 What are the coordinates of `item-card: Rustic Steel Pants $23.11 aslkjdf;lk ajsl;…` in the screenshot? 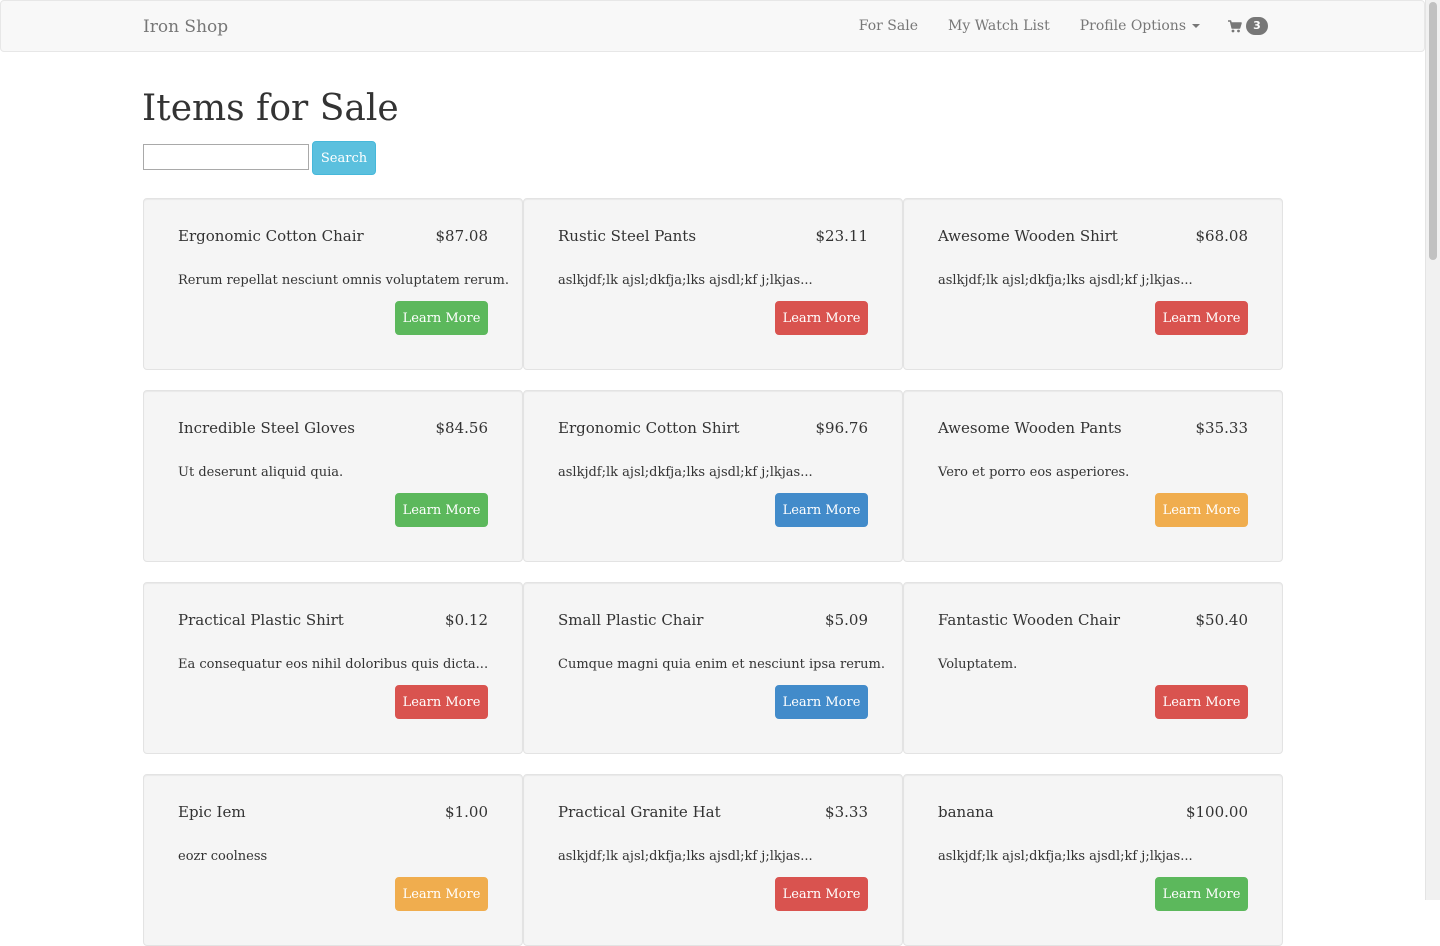 It's located at (713, 284).